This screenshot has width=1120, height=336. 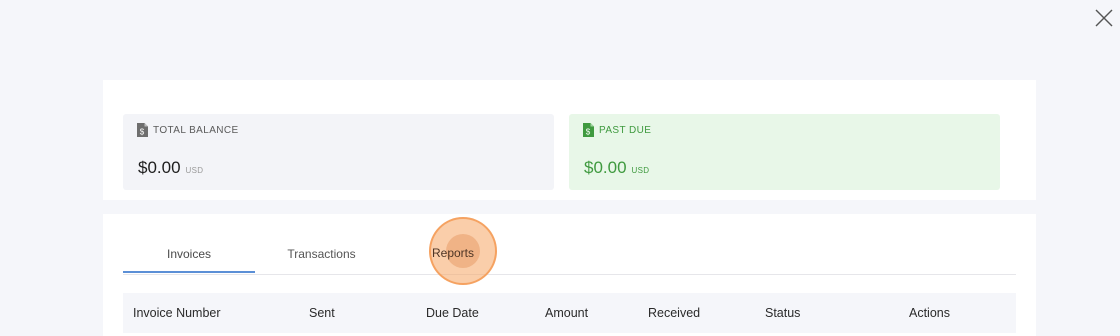 I want to click on total-balance-card: $ TOTAL BALANCE $0.00 USD, so click(x=338, y=152).